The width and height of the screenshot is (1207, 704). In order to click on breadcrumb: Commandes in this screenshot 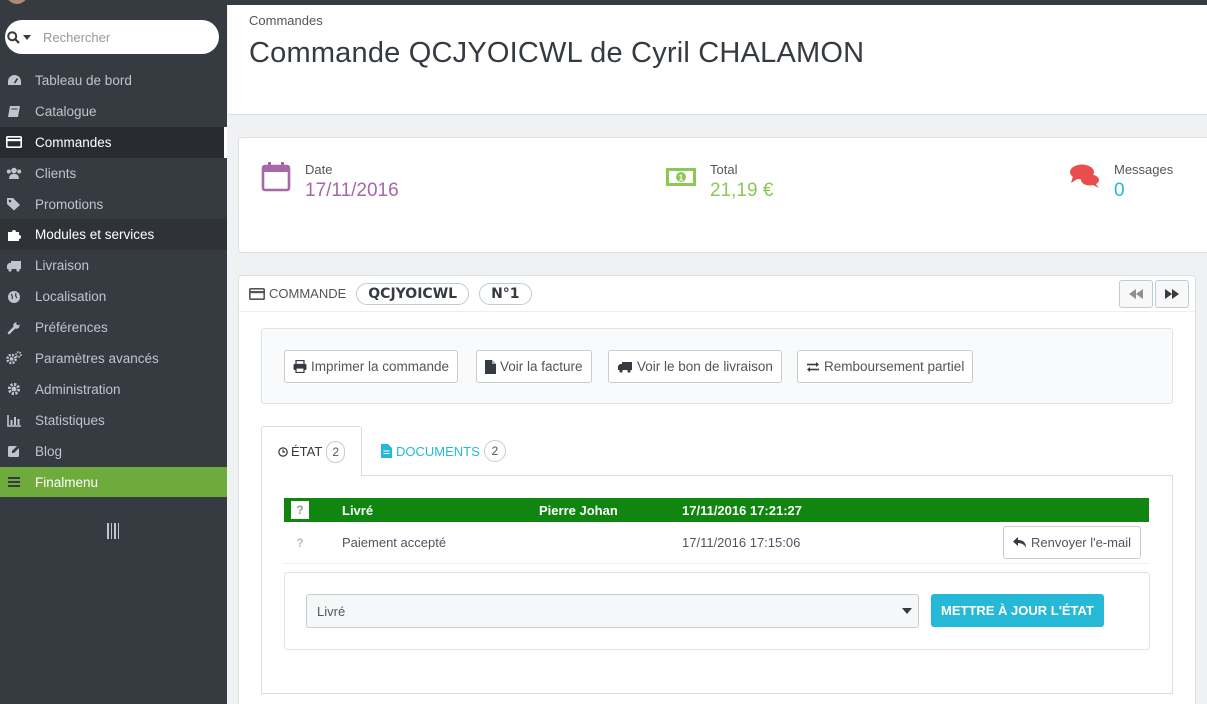, I will do `click(286, 20)`.